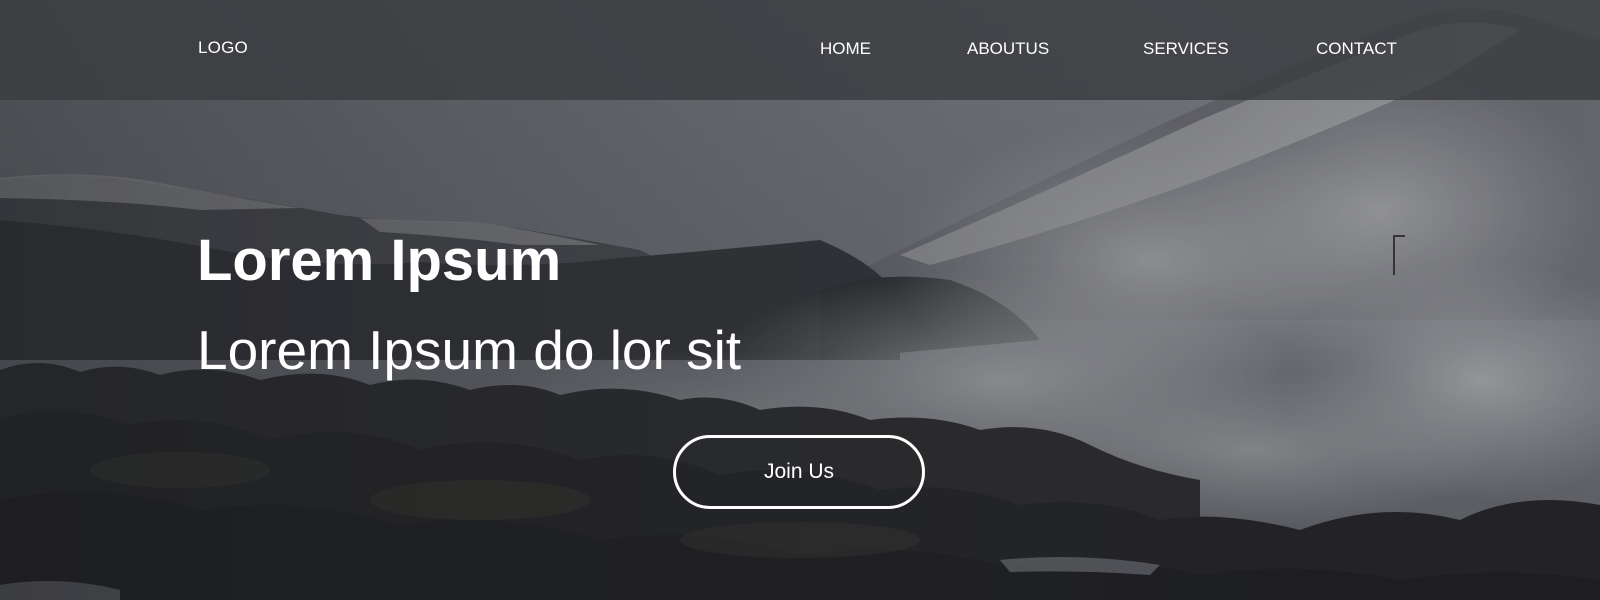 Image resolution: width=1600 pixels, height=600 pixels. What do you see at coordinates (223, 48) in the screenshot?
I see `logo: LOGO` at bounding box center [223, 48].